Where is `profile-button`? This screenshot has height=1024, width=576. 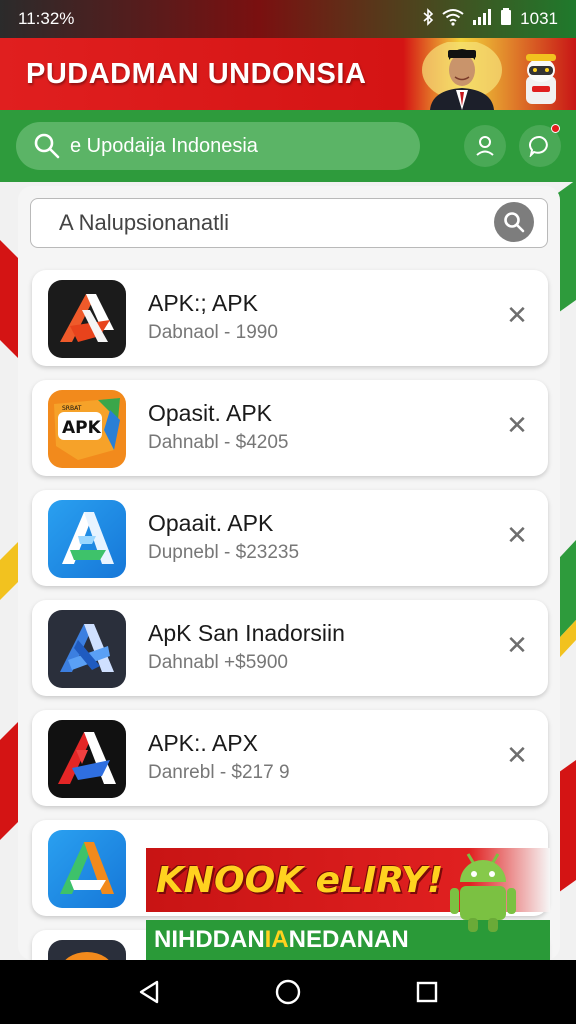
profile-button is located at coordinates (485, 146).